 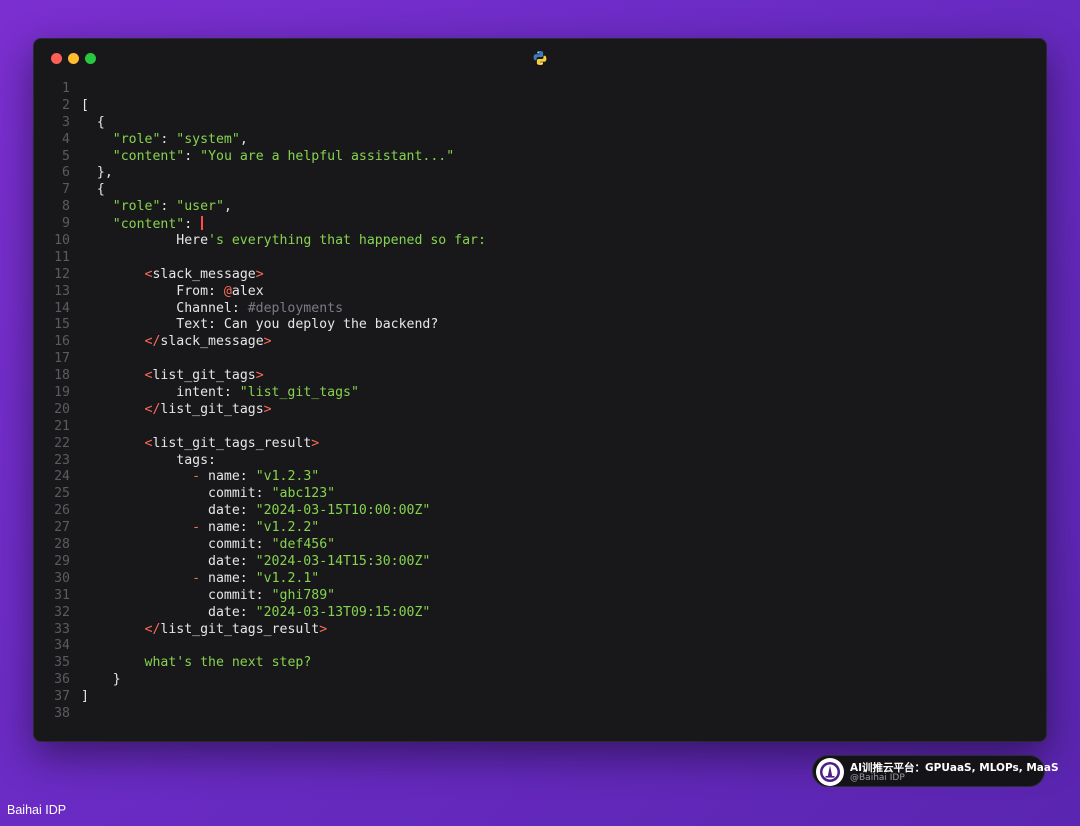 I want to click on code-text: Channel: #deployments, so click(x=212, y=309).